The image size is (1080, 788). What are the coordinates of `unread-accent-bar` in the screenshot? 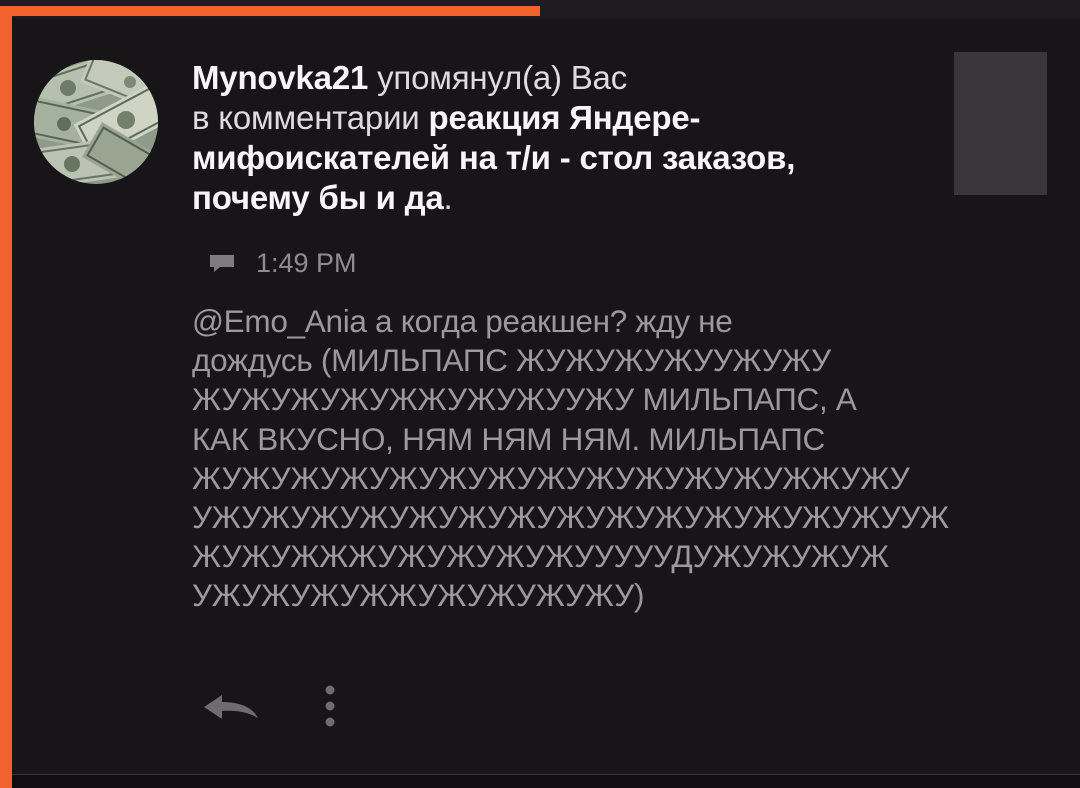 It's located at (6, 402).